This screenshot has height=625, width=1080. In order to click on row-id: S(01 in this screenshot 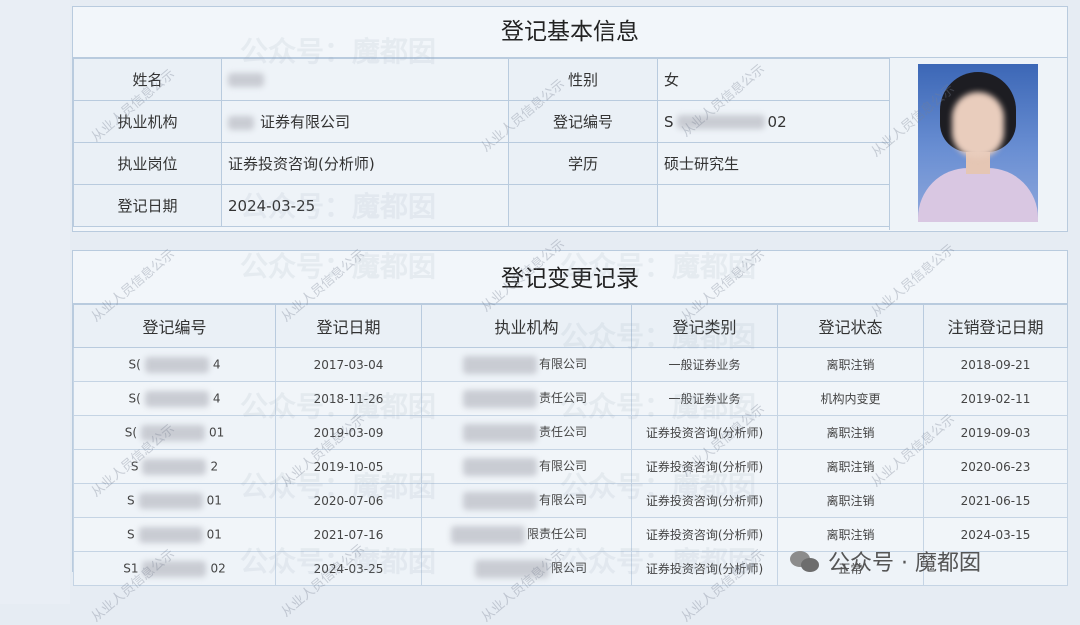, I will do `click(174, 432)`.